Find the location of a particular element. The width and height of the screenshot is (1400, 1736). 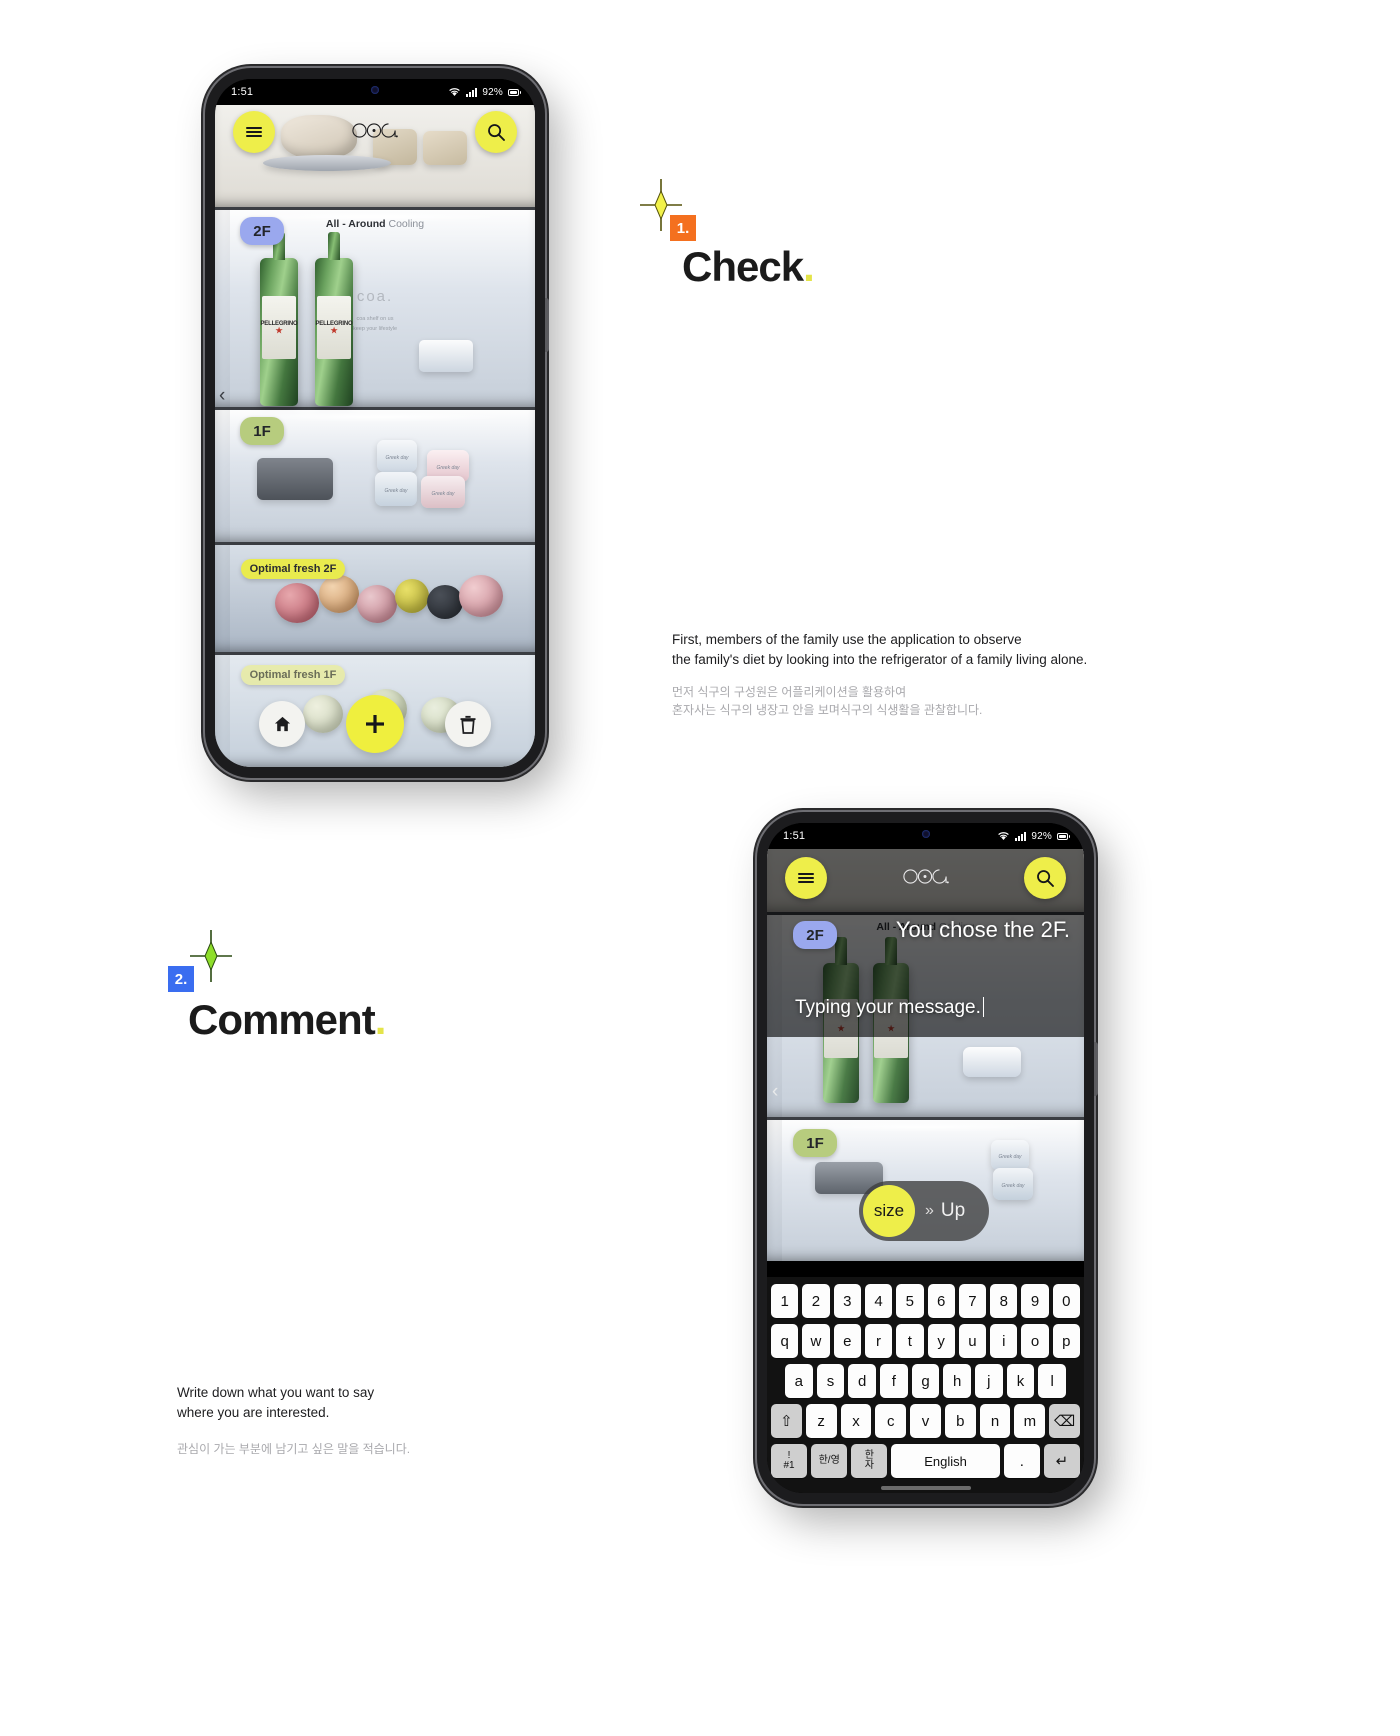

text-caret is located at coordinates (983, 1007).